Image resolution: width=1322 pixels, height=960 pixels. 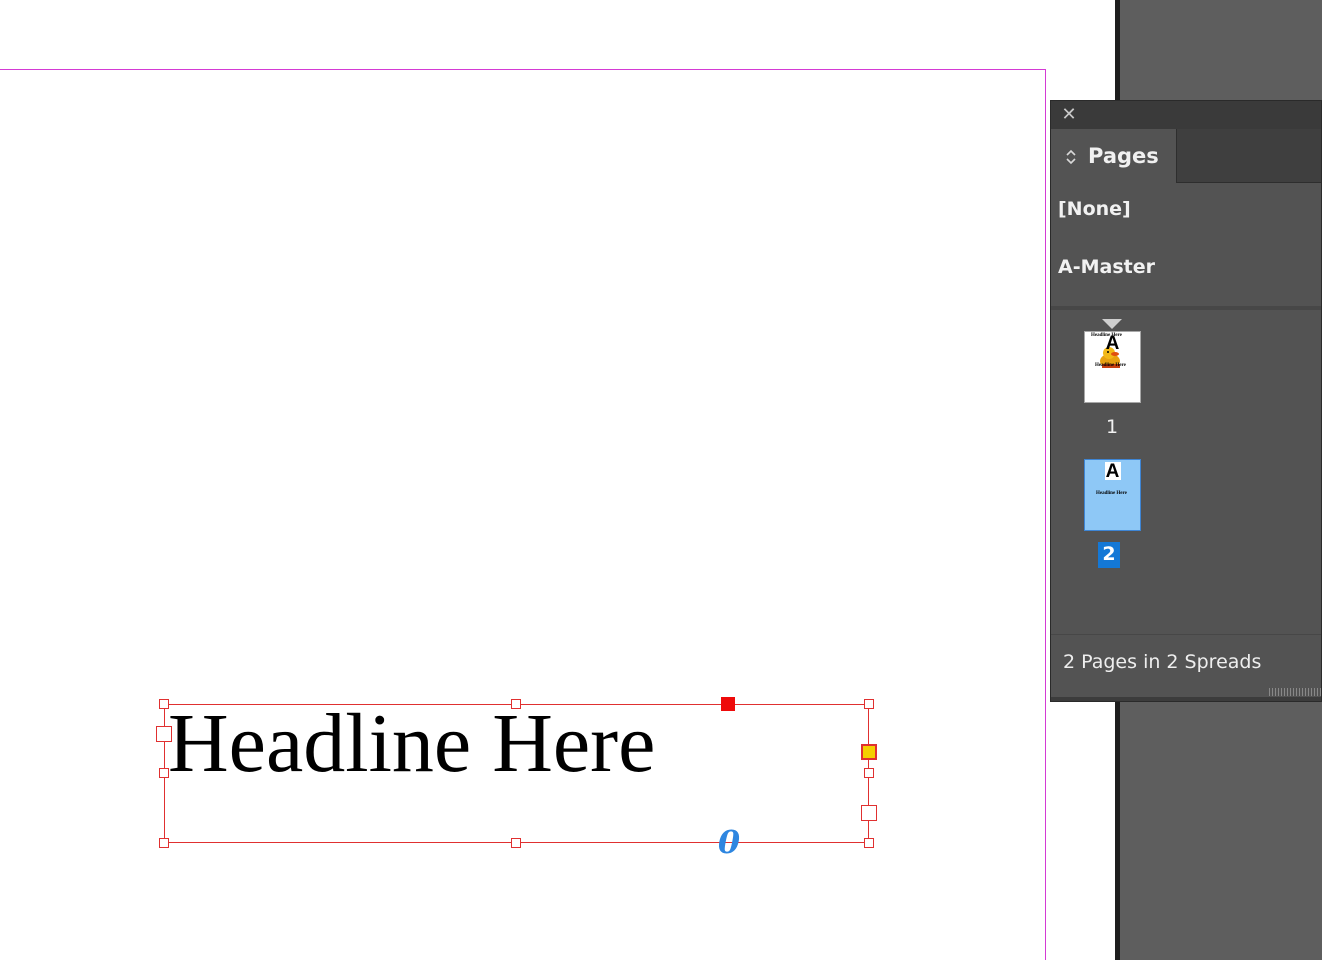 I want to click on frame-handle-middle-left, so click(x=164, y=773).